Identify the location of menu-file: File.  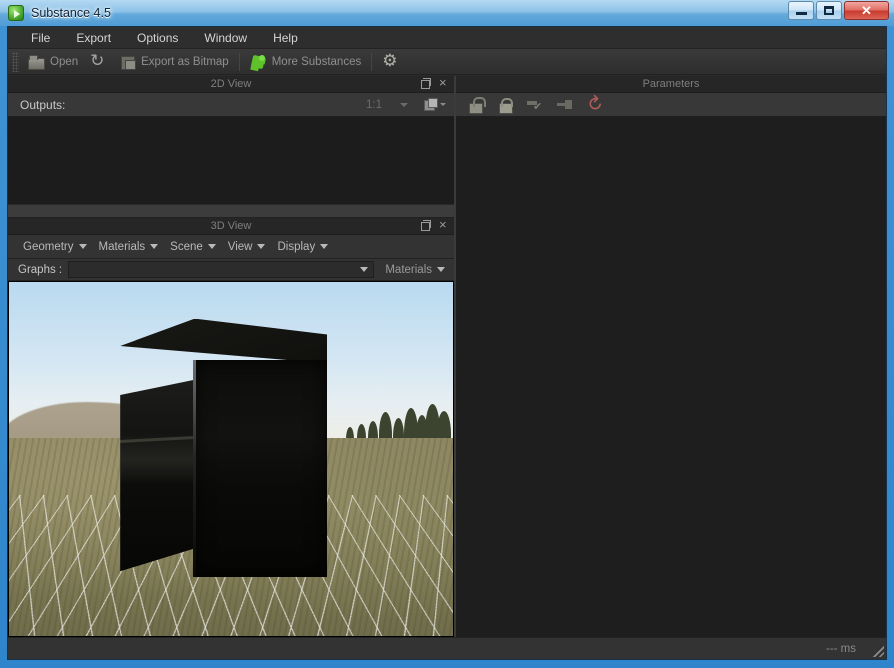
(40, 38).